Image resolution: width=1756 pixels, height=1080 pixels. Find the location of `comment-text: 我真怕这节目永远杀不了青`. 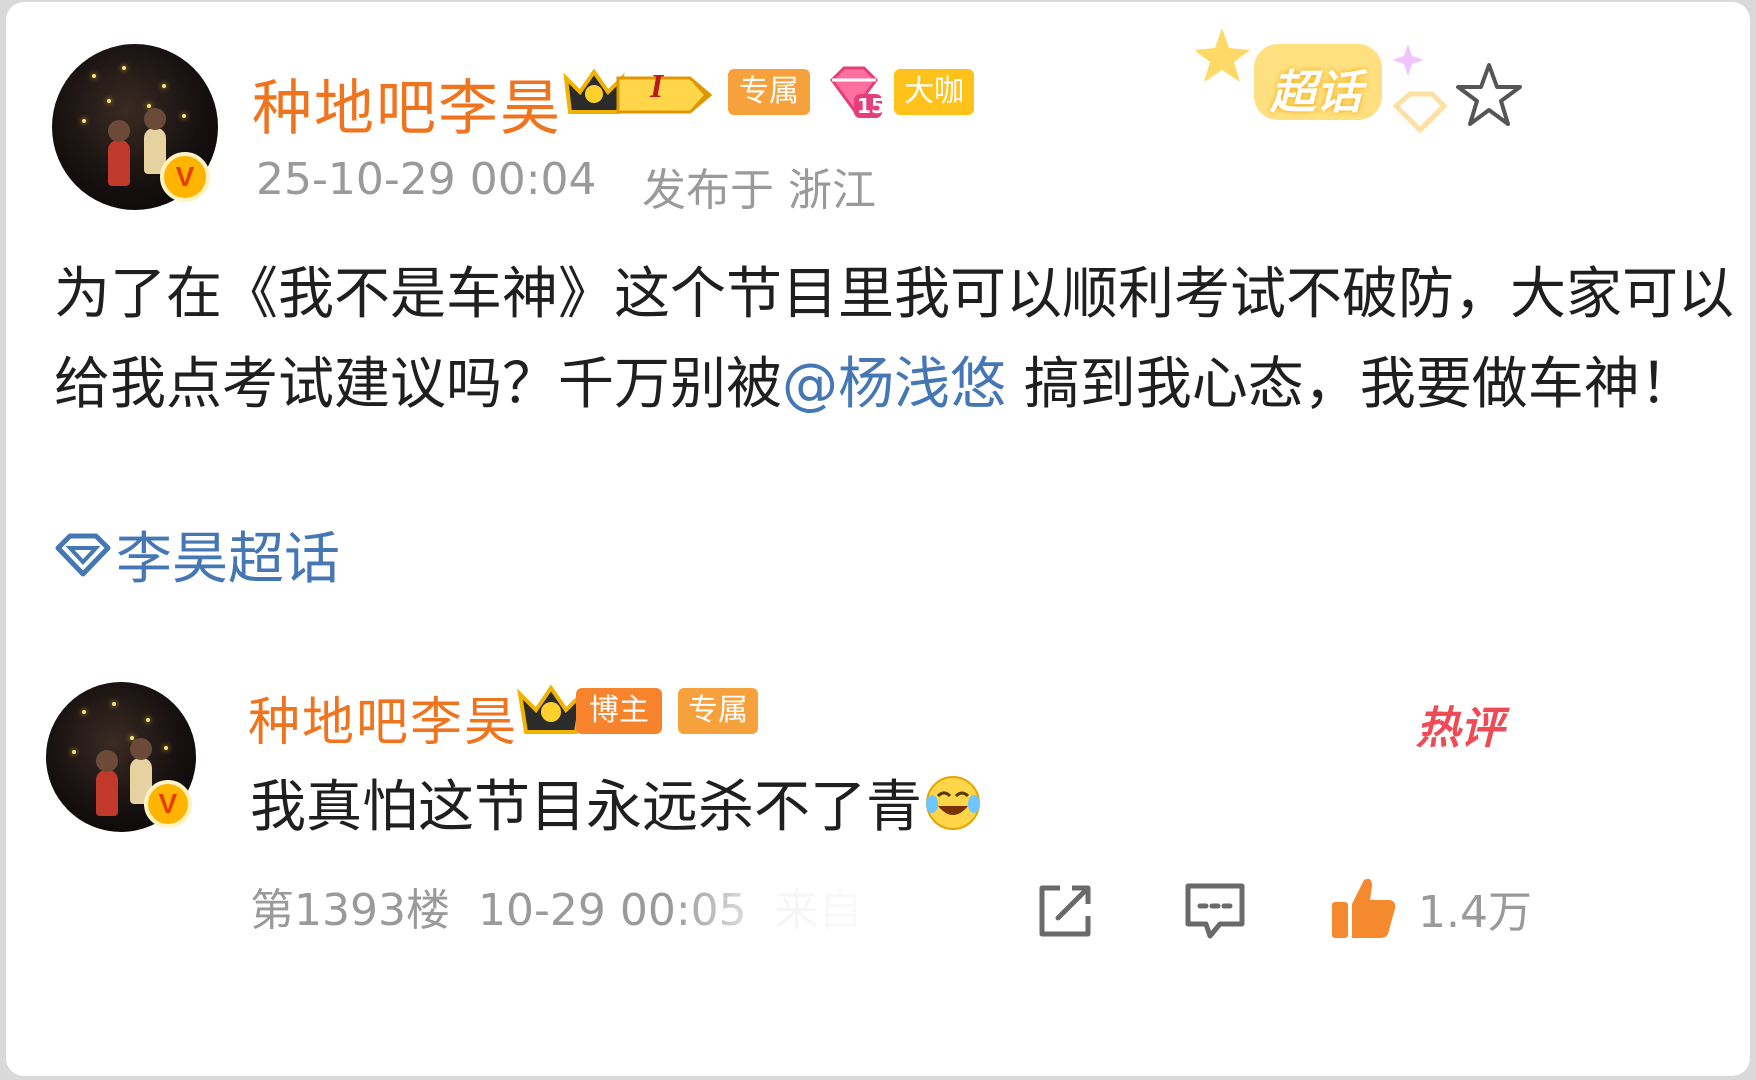

comment-text: 我真怕这节目永远杀不了青 is located at coordinates (586, 807).